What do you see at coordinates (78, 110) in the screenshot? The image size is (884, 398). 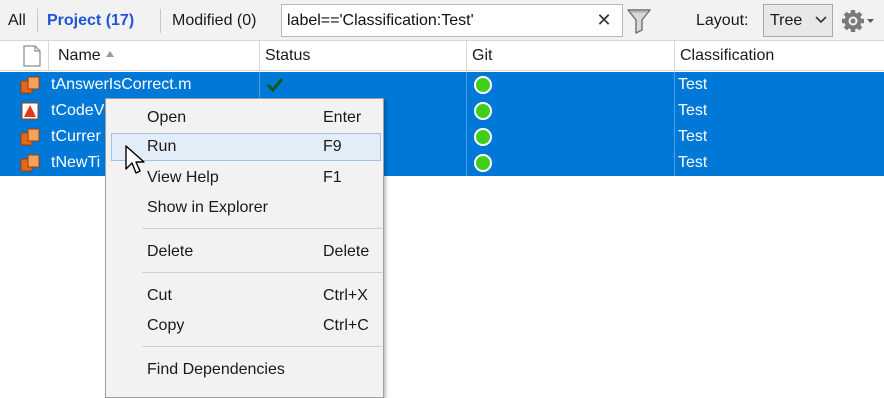 I see `file-name: tCodeV` at bounding box center [78, 110].